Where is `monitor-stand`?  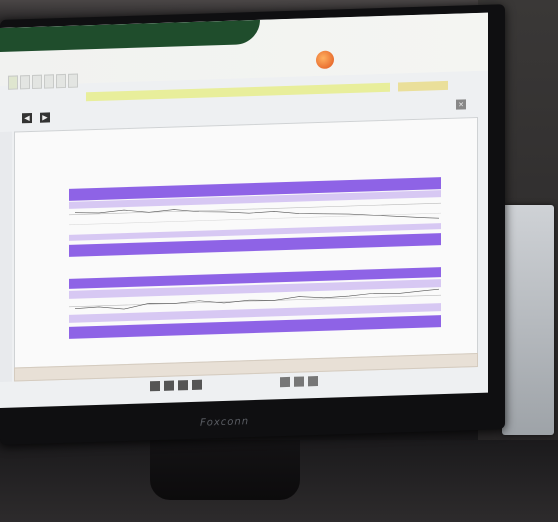 monitor-stand is located at coordinates (225, 470).